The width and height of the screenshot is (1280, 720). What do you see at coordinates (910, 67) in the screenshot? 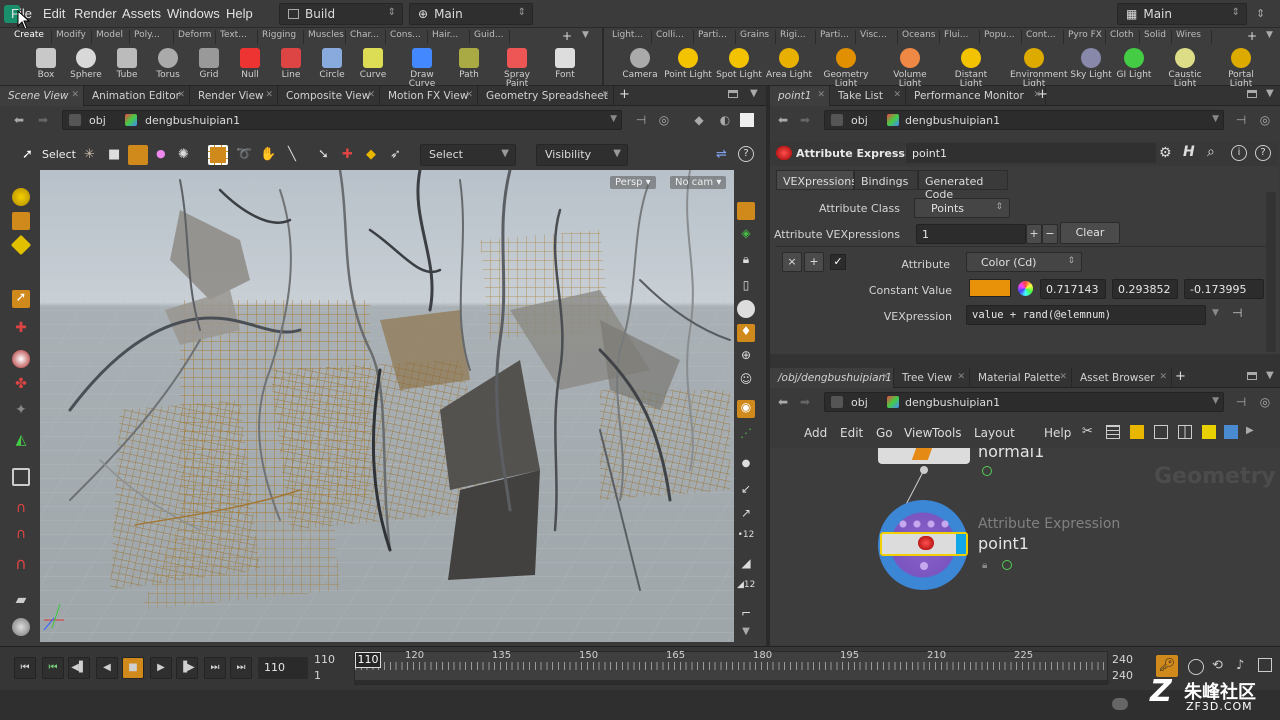
I see `tool-volume-light: Volume Light` at bounding box center [910, 67].